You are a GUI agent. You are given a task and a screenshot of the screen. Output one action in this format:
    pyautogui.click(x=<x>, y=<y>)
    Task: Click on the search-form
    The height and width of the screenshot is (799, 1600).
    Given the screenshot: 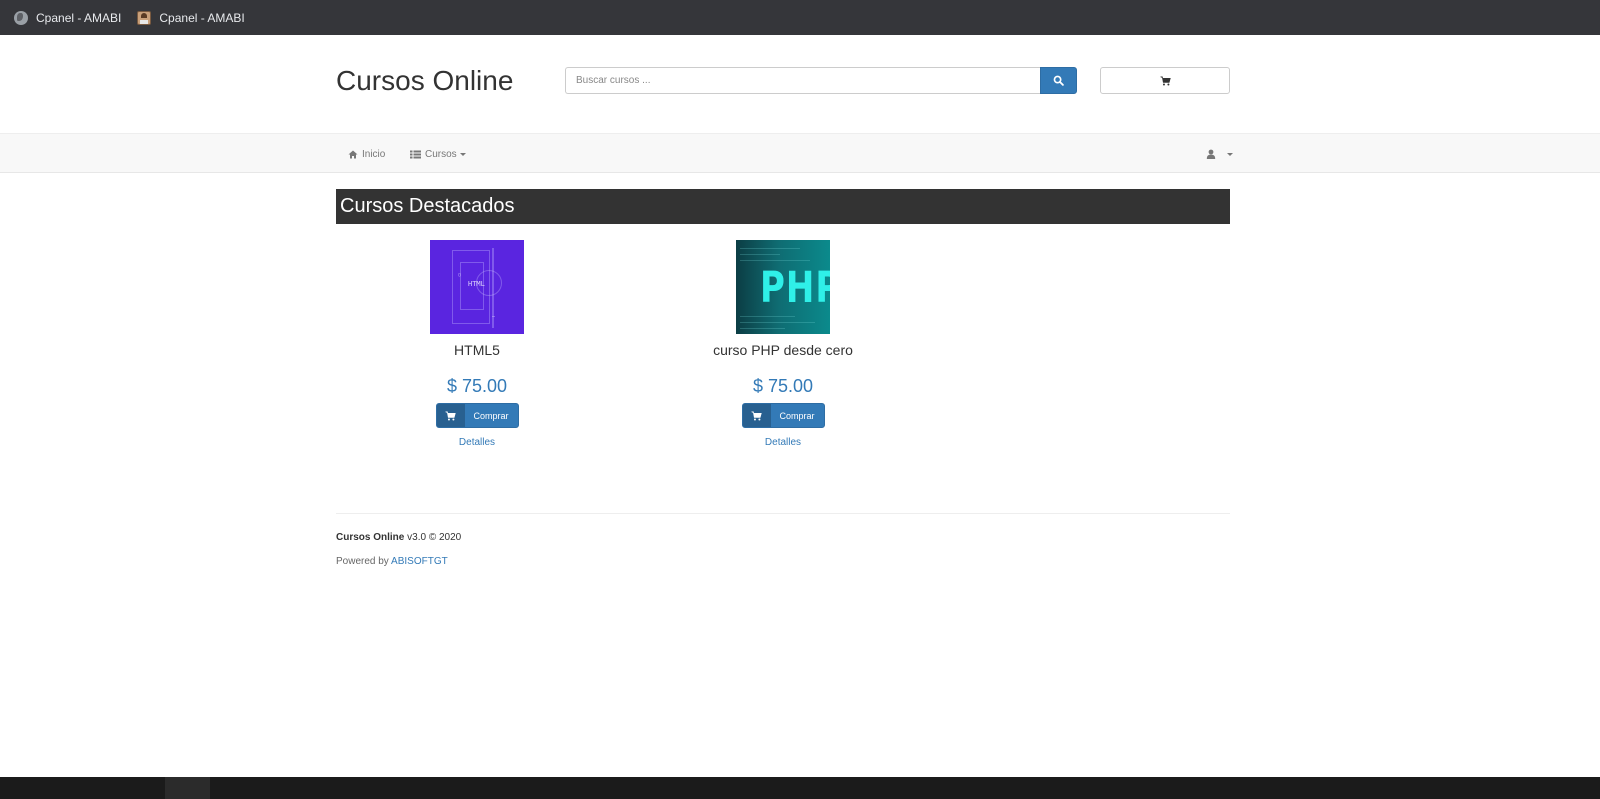 What is the action you would take?
    pyautogui.click(x=821, y=80)
    